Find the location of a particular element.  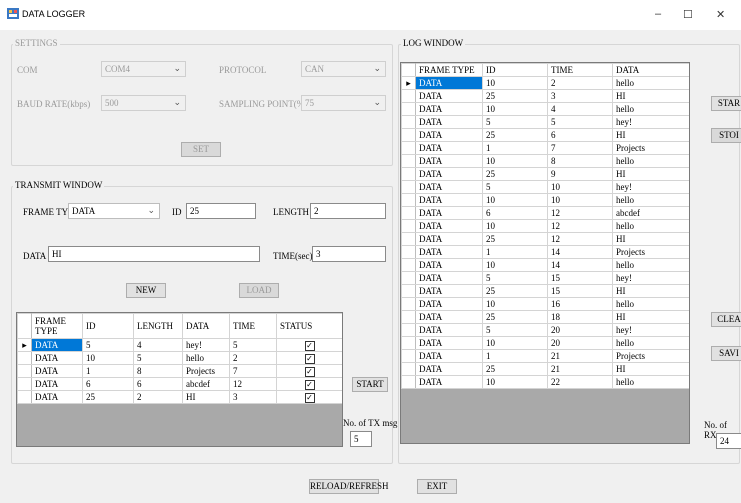

com-select: COM4 ⌄ is located at coordinates (143, 69).